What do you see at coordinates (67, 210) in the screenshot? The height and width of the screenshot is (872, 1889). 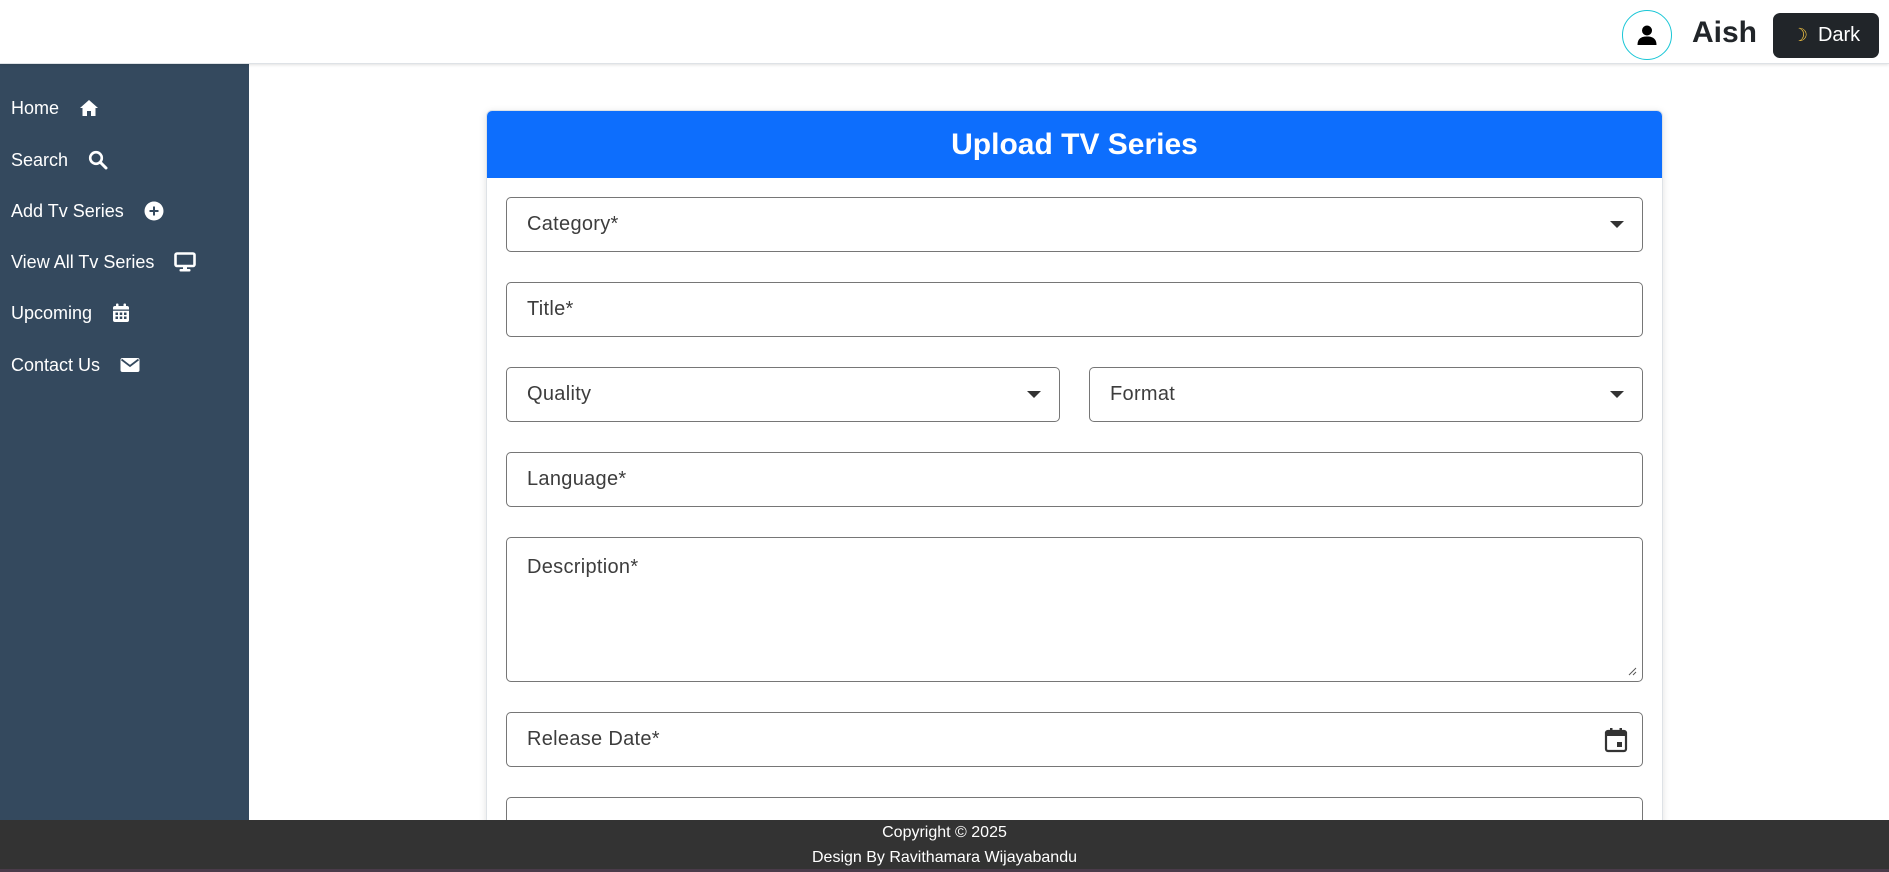 I see `sidebar-item-label: Add Tv Series` at bounding box center [67, 210].